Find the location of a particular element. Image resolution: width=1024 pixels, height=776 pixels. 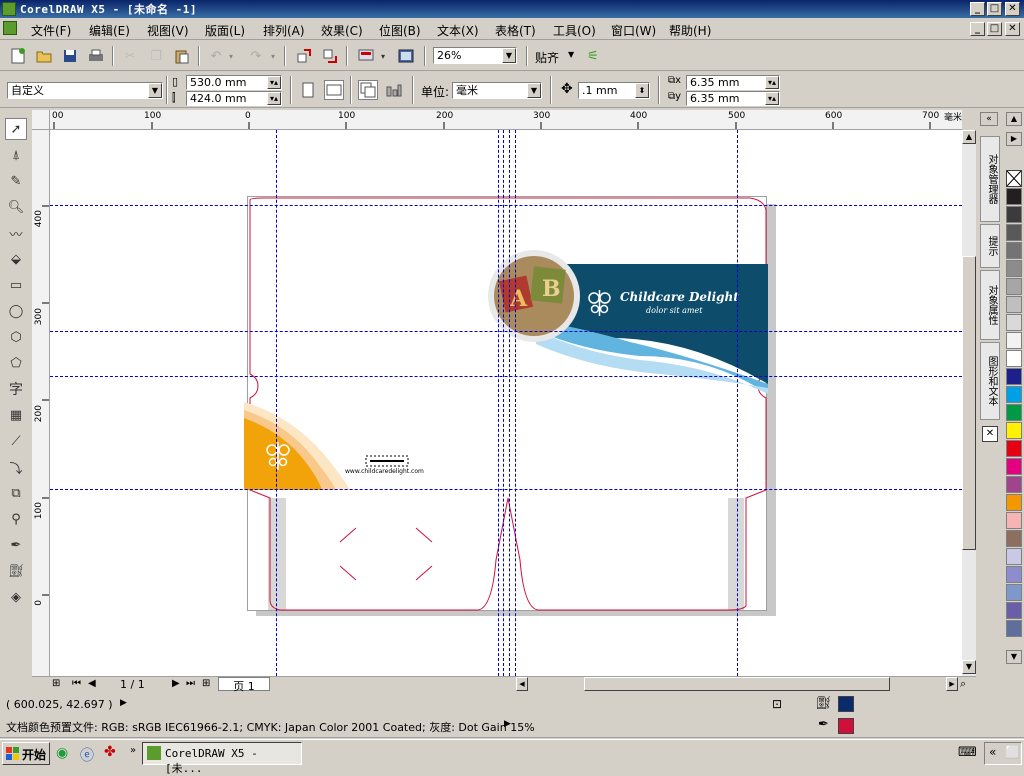

last-page-icon: ⏭ is located at coordinates (190, 683).